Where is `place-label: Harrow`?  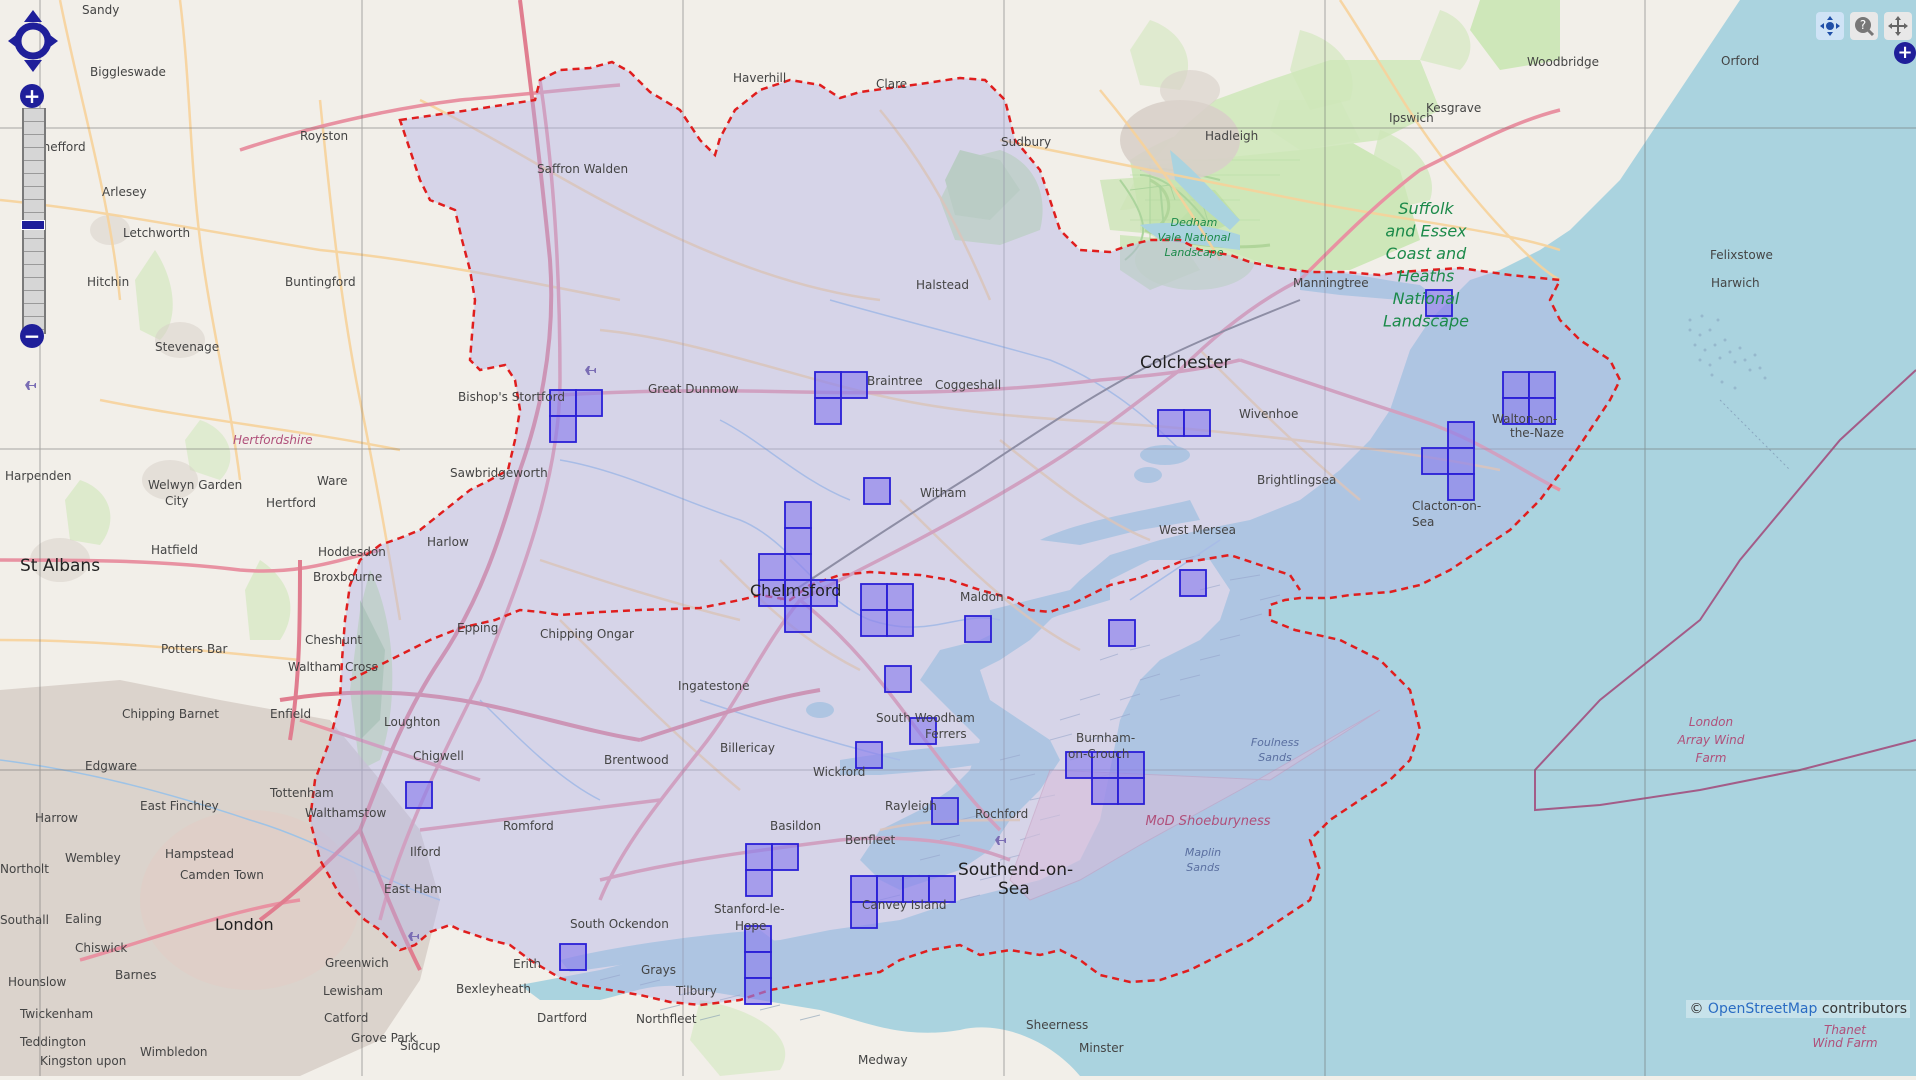
place-label: Harrow is located at coordinates (56, 818).